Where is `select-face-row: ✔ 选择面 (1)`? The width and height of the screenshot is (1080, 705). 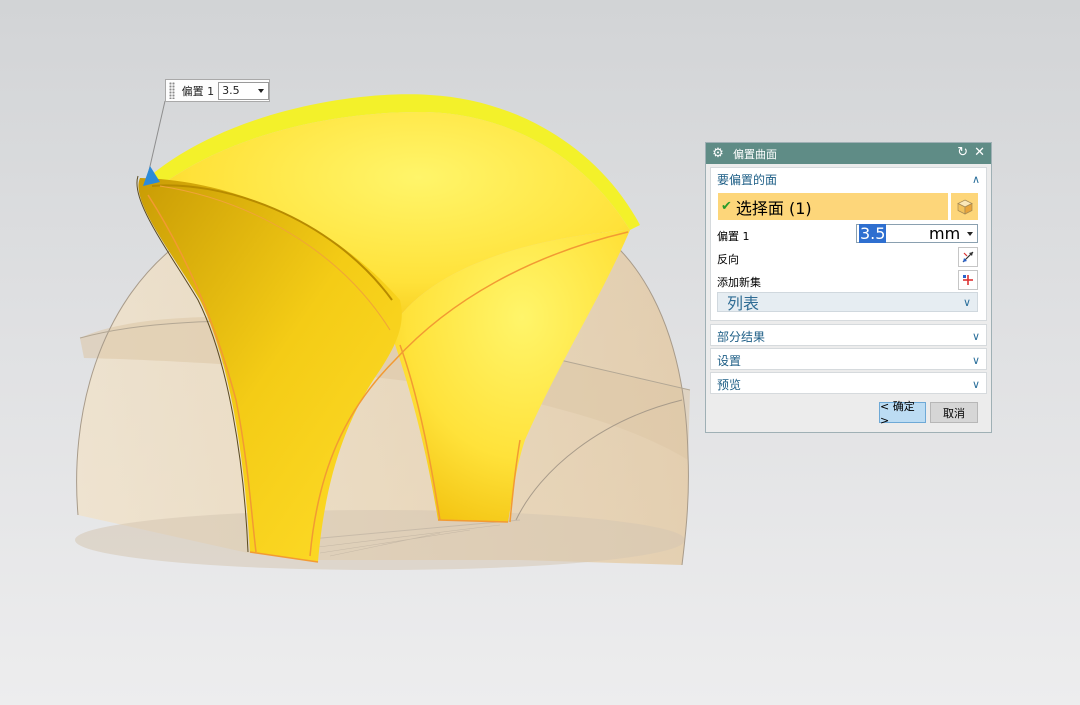
select-face-row: ✔ 选择面 (1) is located at coordinates (833, 206).